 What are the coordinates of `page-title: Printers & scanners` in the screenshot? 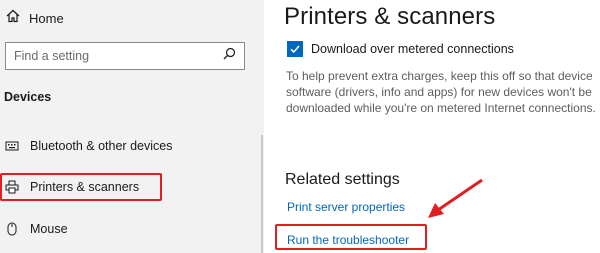 It's located at (390, 16).